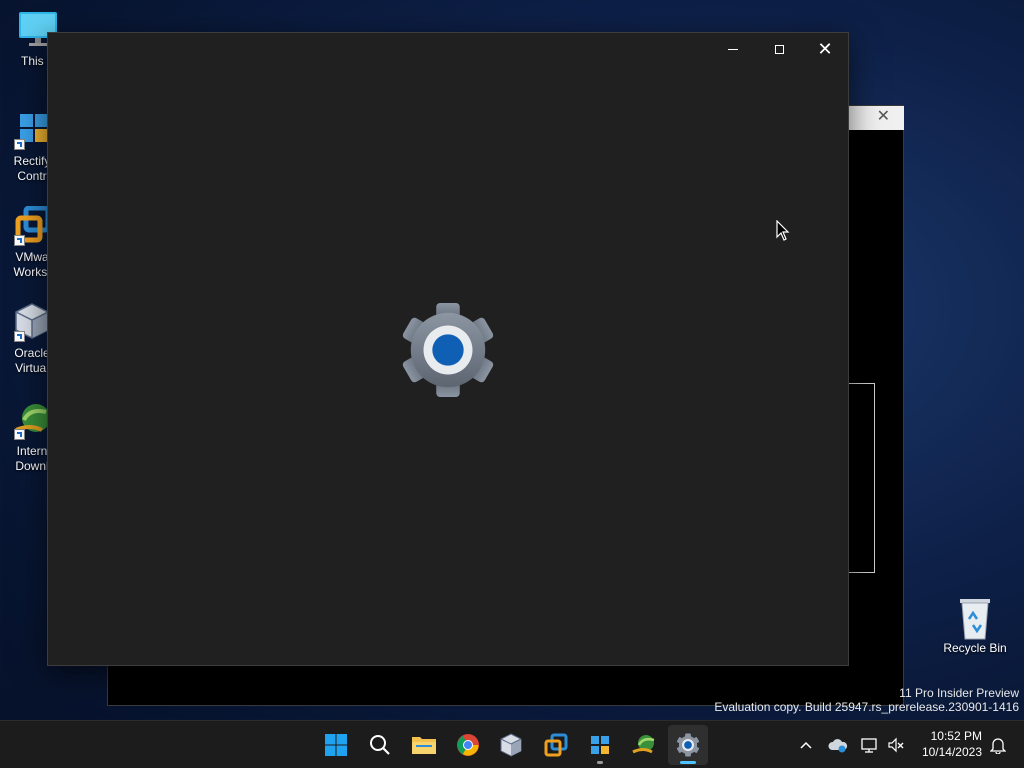 Image resolution: width=1024 pixels, height=768 pixels. I want to click on background-window-titlebar: ✕, so click(876, 118).